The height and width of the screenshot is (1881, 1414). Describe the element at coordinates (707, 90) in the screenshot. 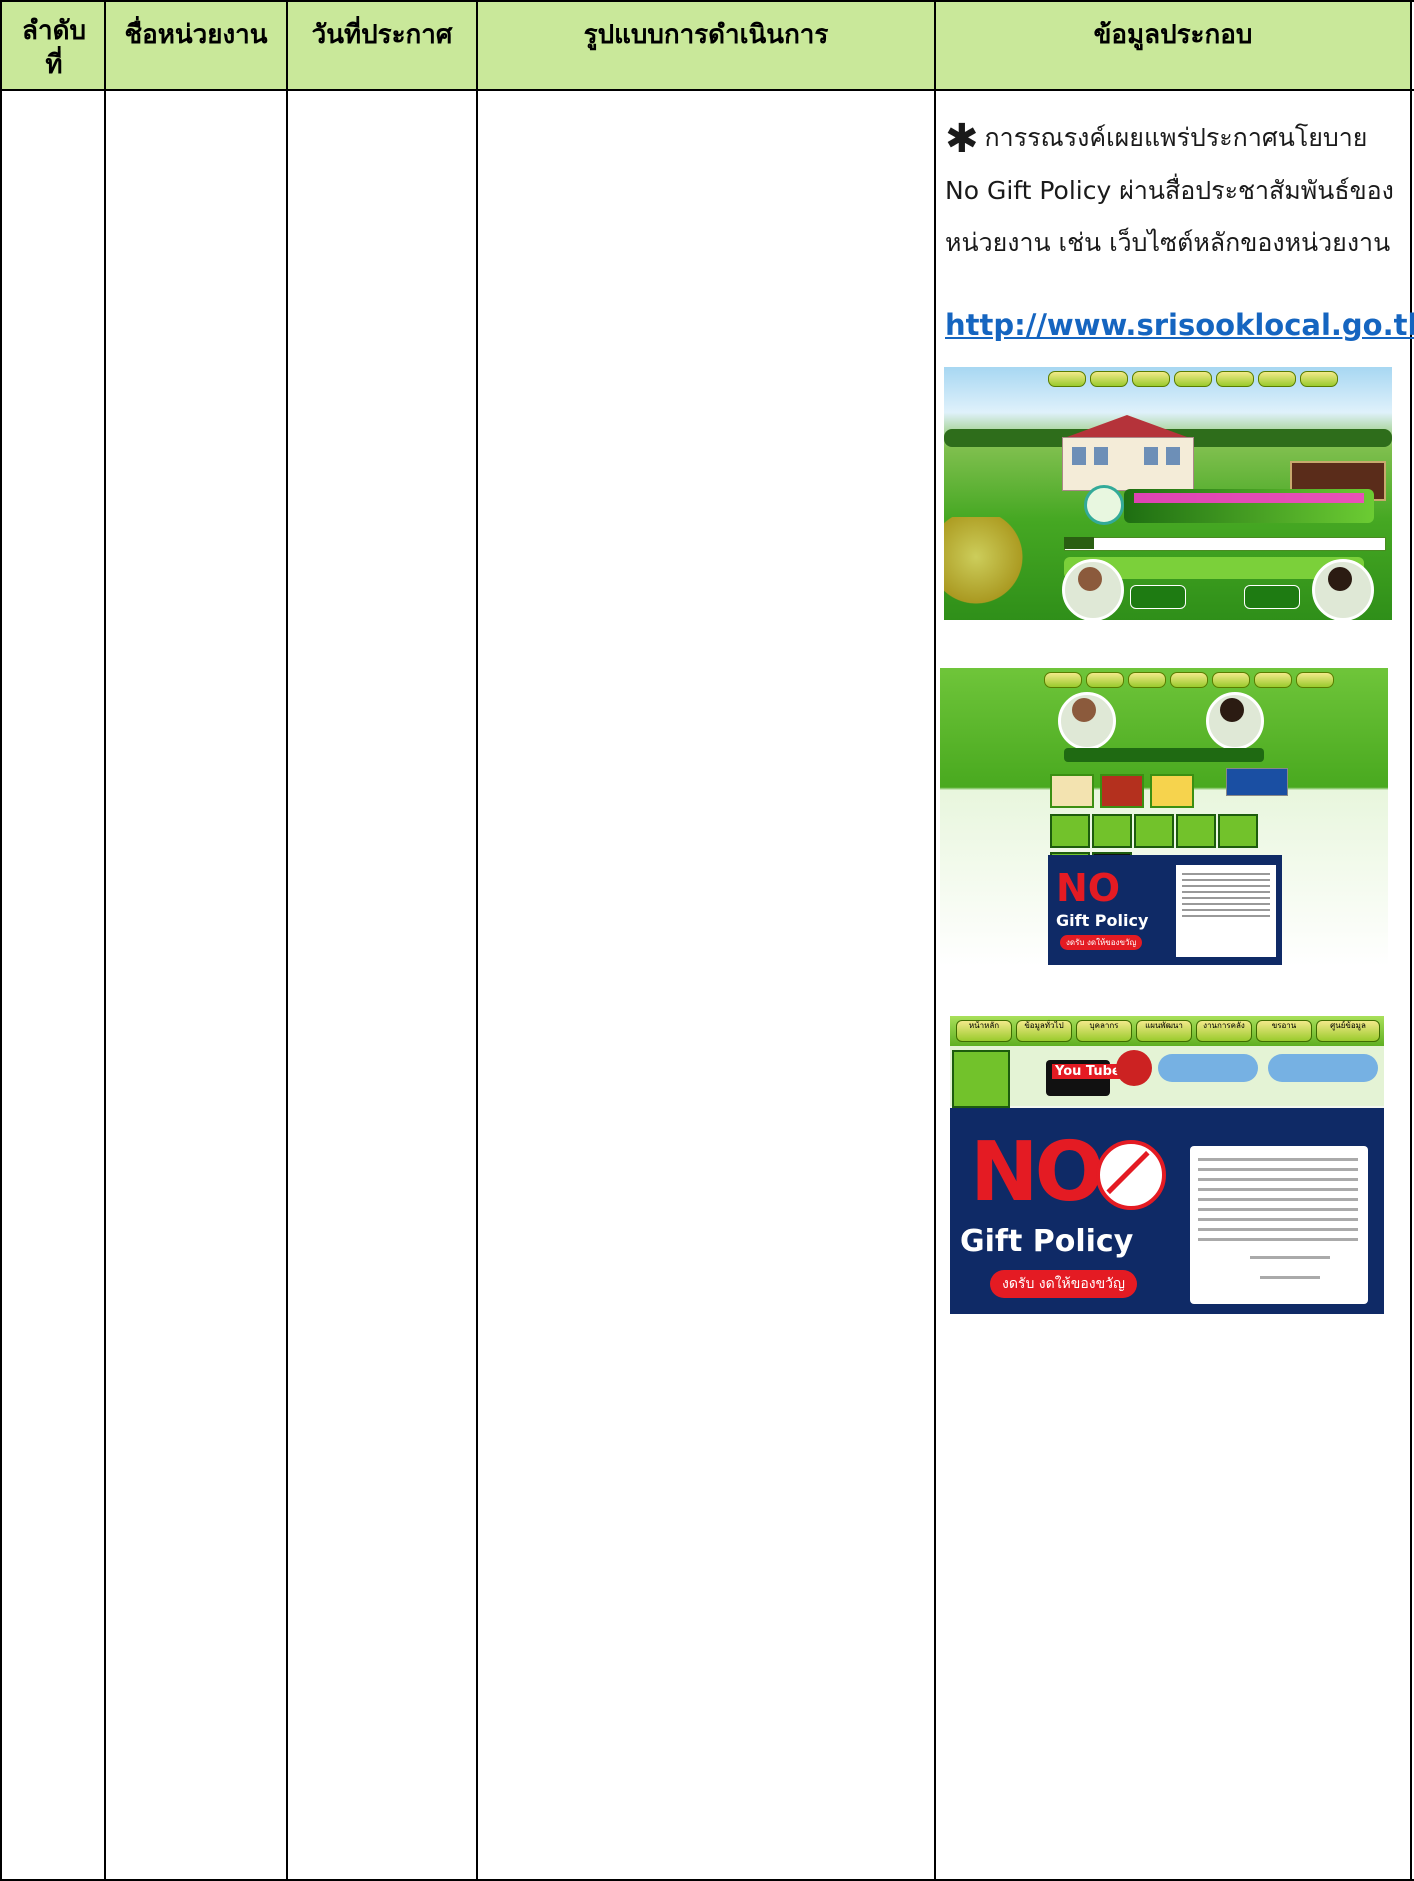

I see `header-divider` at that location.